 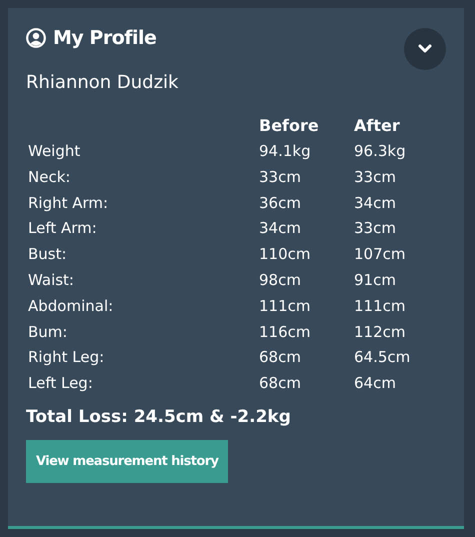 What do you see at coordinates (48, 255) in the screenshot?
I see `row-label: Bust:` at bounding box center [48, 255].